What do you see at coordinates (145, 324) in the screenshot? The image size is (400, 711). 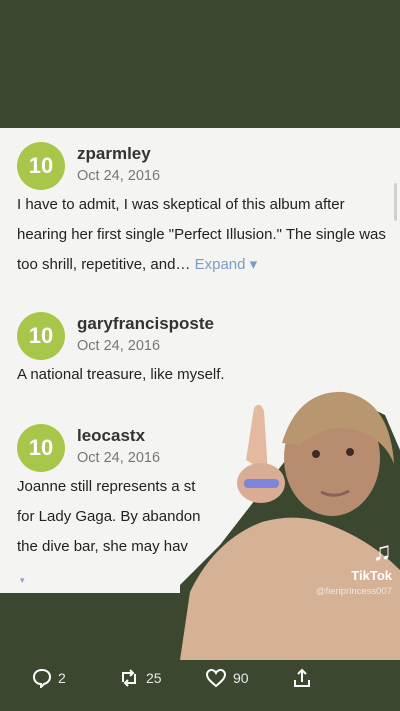 I see `review-username: garyfrancisposte` at bounding box center [145, 324].